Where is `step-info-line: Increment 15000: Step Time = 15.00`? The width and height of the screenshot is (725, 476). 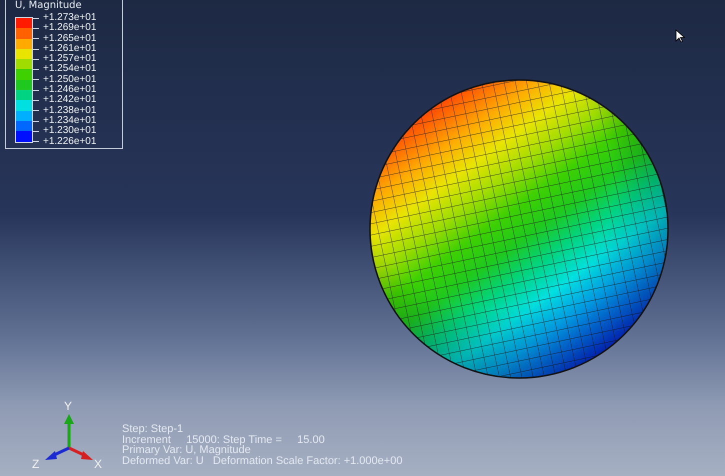
step-info-line: Increment 15000: Step Time = 15.00 is located at coordinates (224, 439).